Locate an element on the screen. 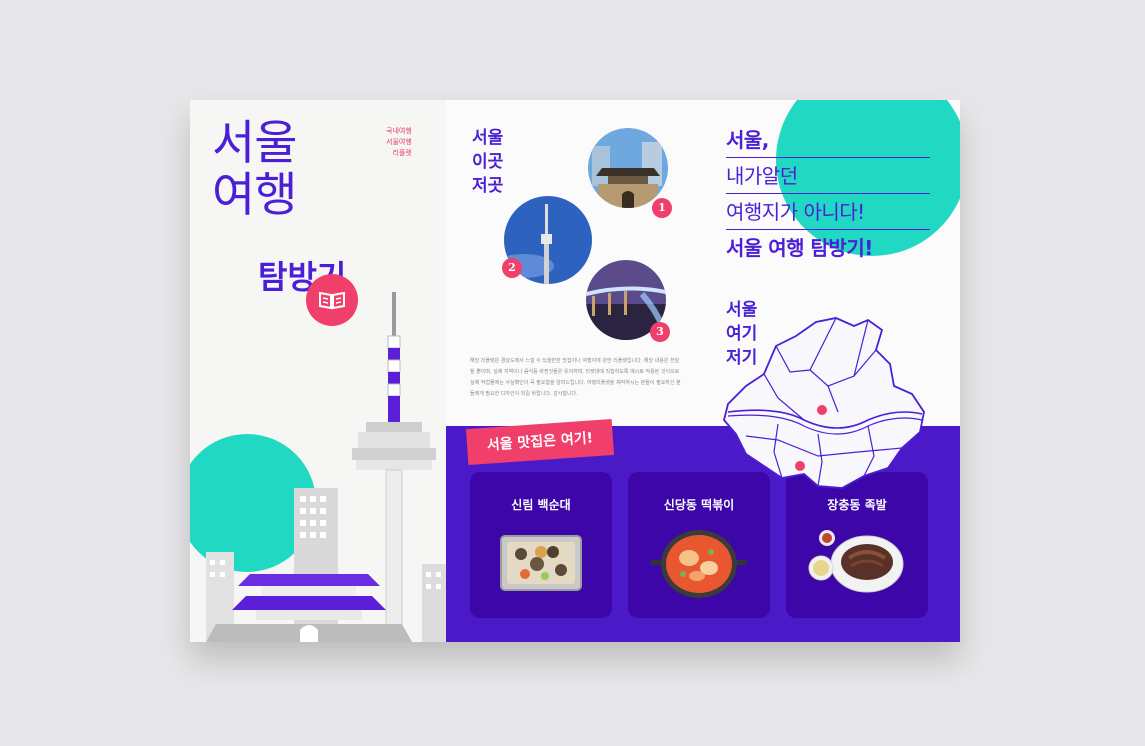  restaurant-card-title: 장충동 족발 is located at coordinates (857, 505).